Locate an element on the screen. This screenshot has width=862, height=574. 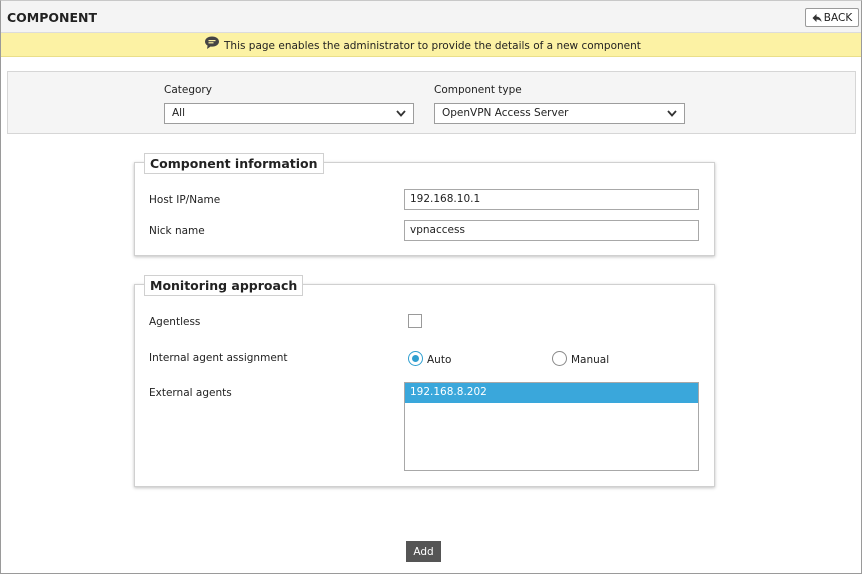
agentless-checkbox is located at coordinates (415, 321).